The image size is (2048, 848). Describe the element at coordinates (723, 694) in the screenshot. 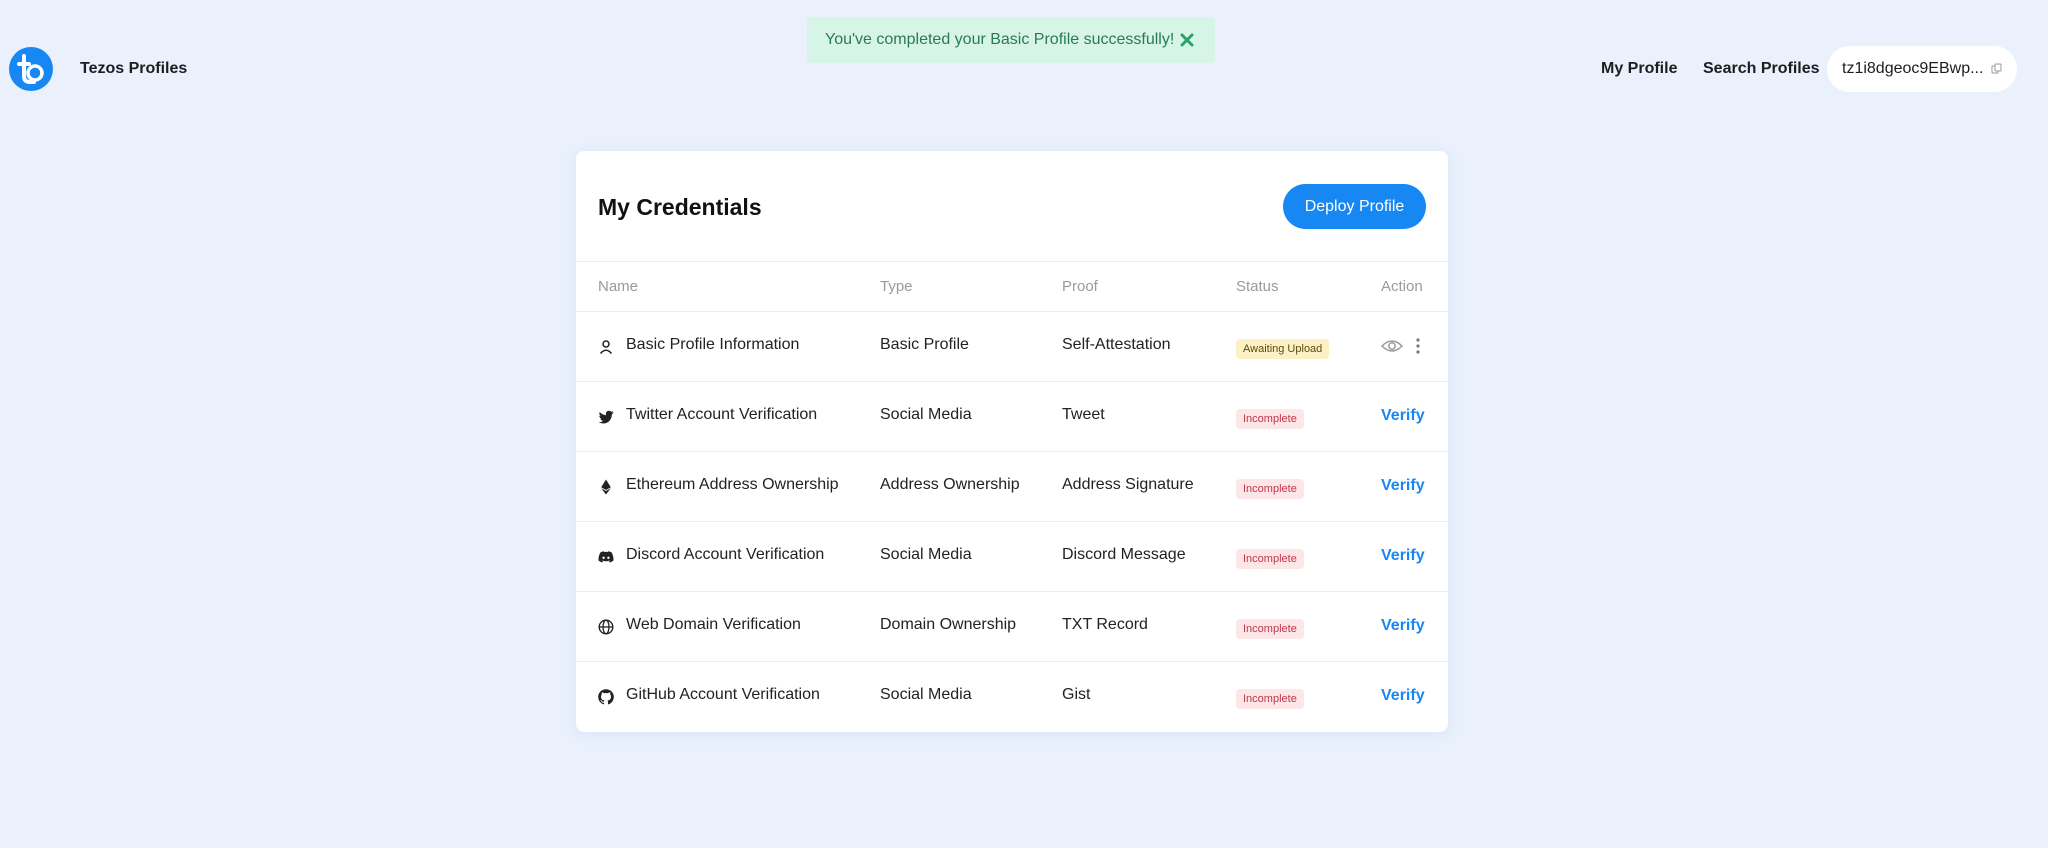

I see `credential-name: GitHub Account Verification` at that location.